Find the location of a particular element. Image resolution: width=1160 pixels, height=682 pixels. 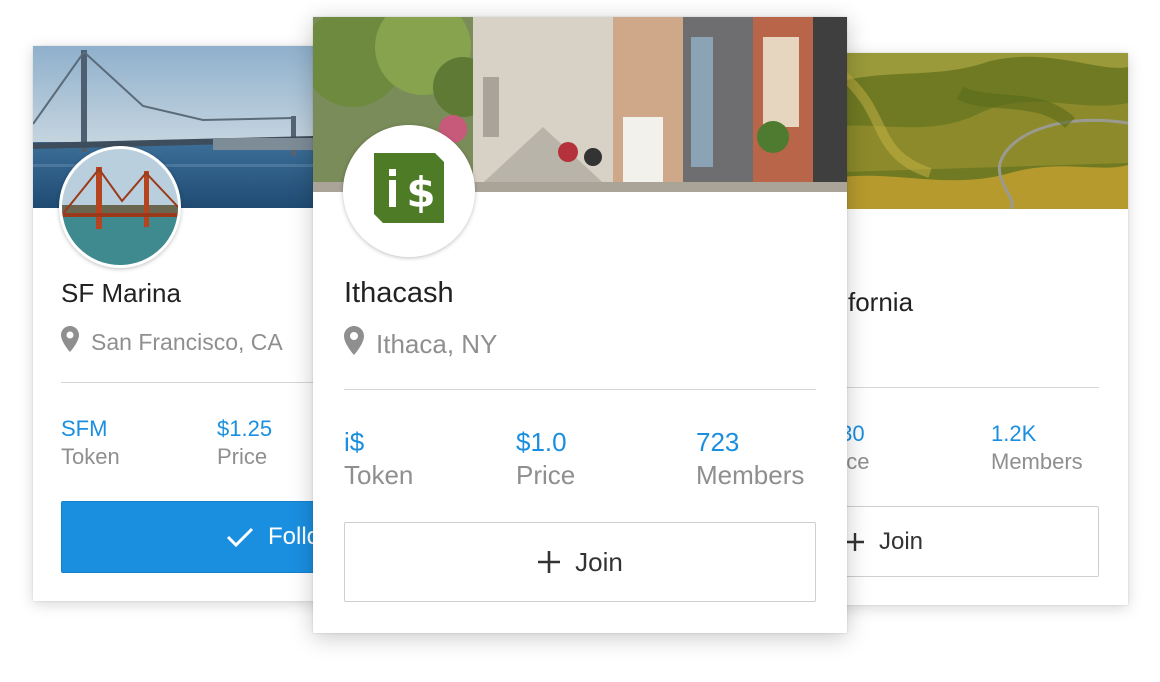

location: Ithaca, NY is located at coordinates (420, 344).